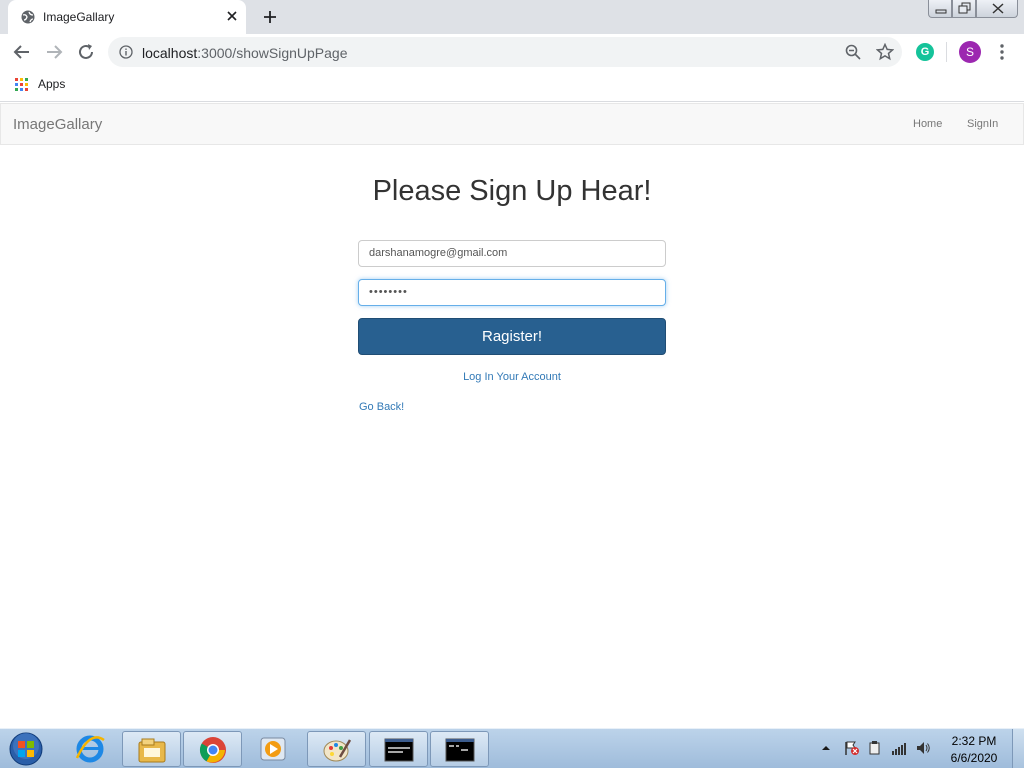  Describe the element at coordinates (232, 16) in the screenshot. I see `tab-close-icon` at that location.